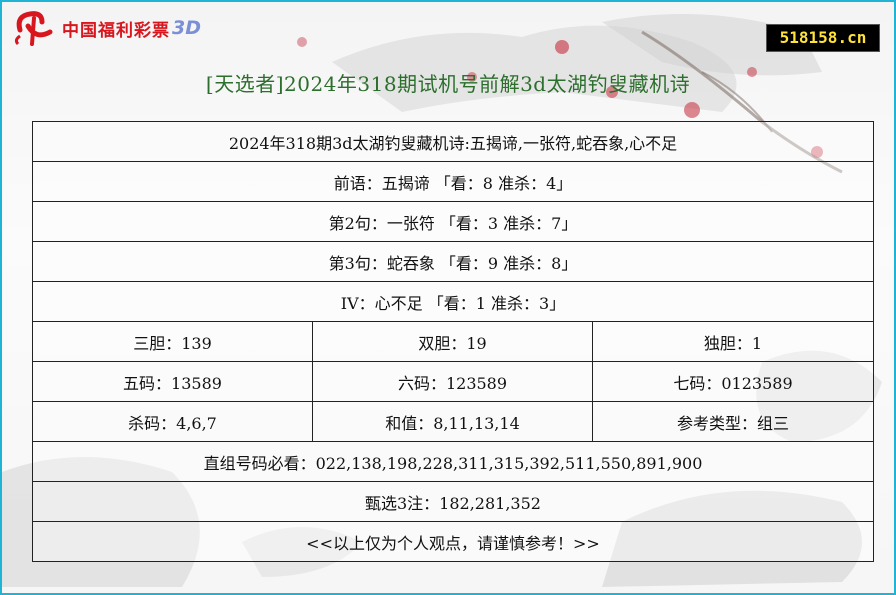  Describe the element at coordinates (733, 341) in the screenshot. I see `single-dan-cell: 独胆：1` at that location.